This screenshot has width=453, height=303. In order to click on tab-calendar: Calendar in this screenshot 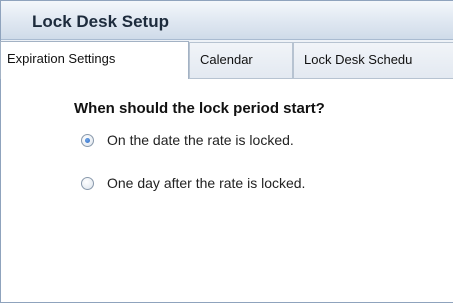, I will do `click(241, 60)`.